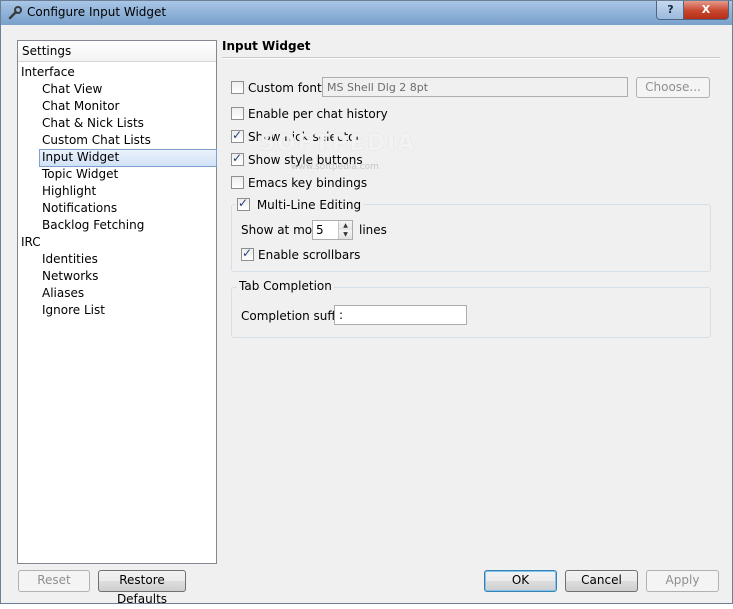  Describe the element at coordinates (282, 230) in the screenshot. I see `show-at-most-label: Show at most` at that location.